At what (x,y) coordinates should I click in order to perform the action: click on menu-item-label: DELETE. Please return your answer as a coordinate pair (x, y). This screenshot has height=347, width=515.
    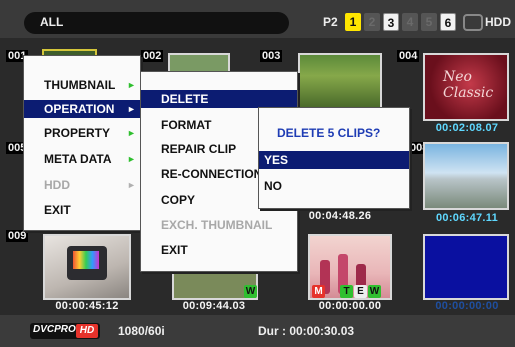
    Looking at the image, I should click on (185, 99).